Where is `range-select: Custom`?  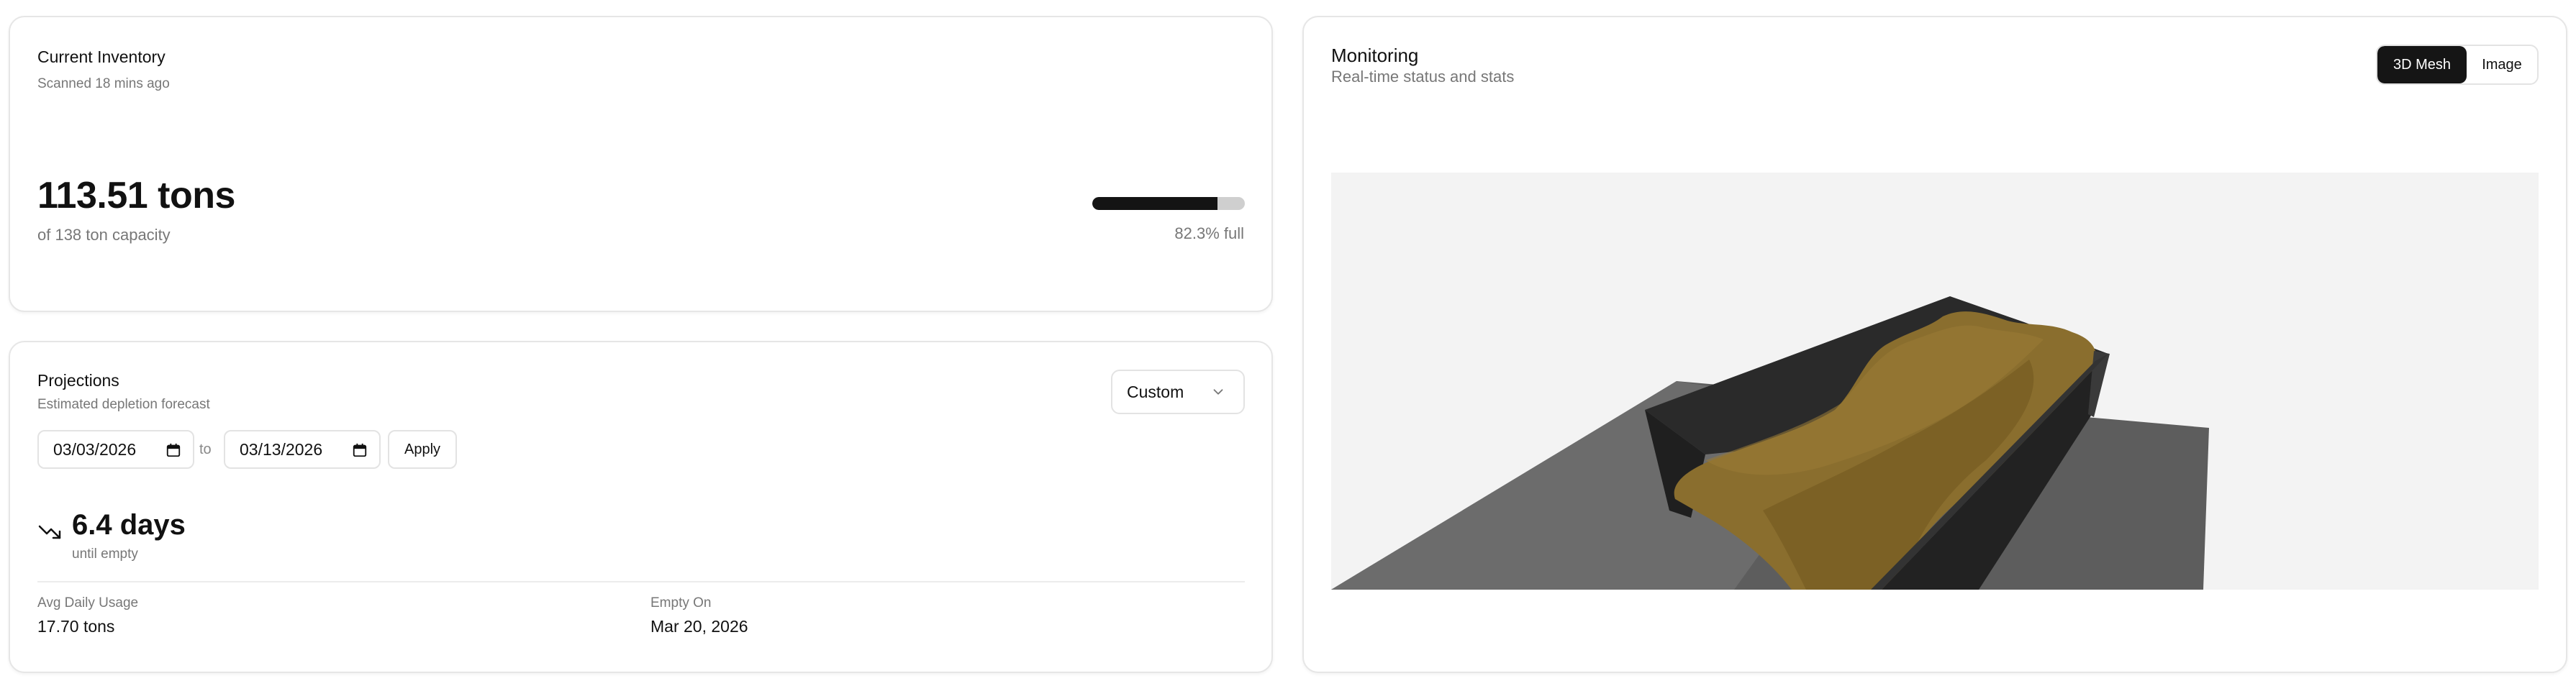 range-select: Custom is located at coordinates (1178, 392).